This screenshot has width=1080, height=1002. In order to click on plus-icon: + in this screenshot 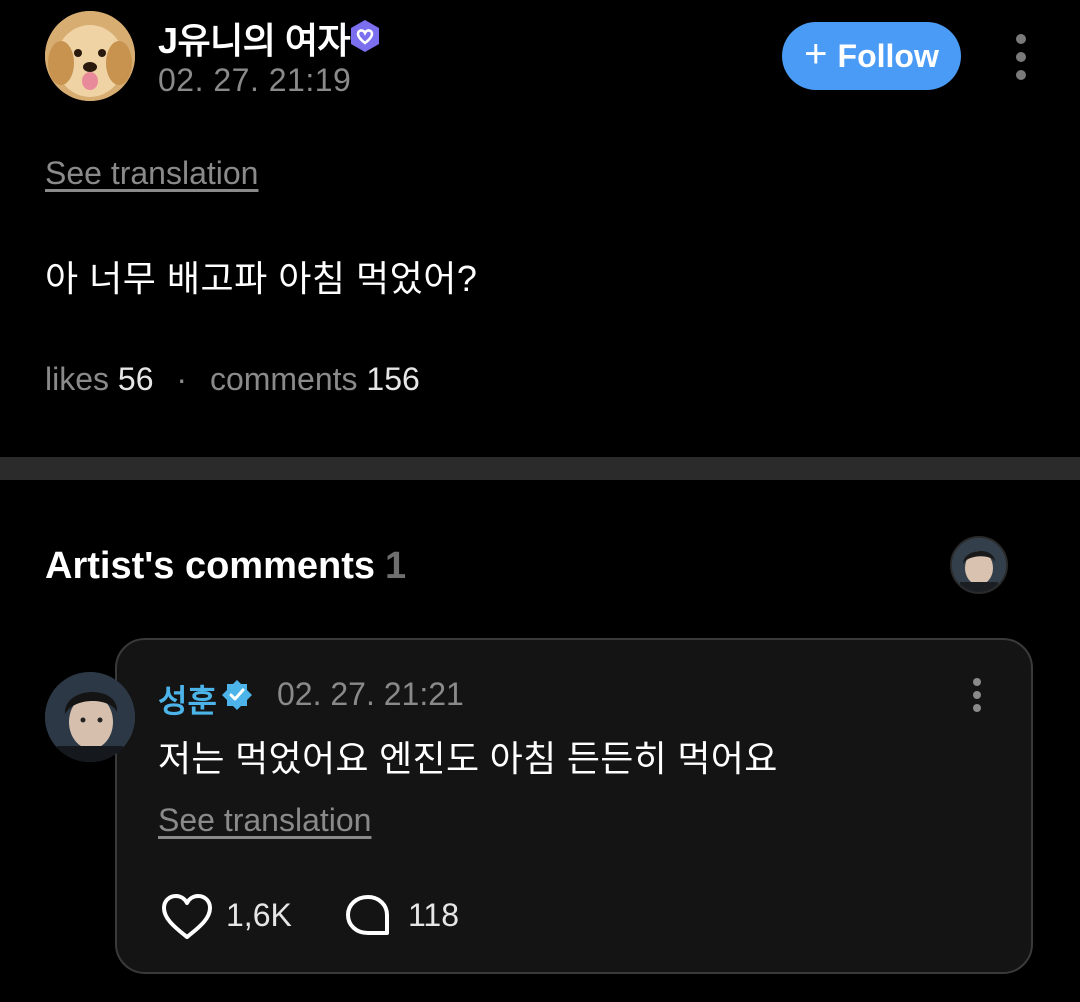, I will do `click(816, 54)`.